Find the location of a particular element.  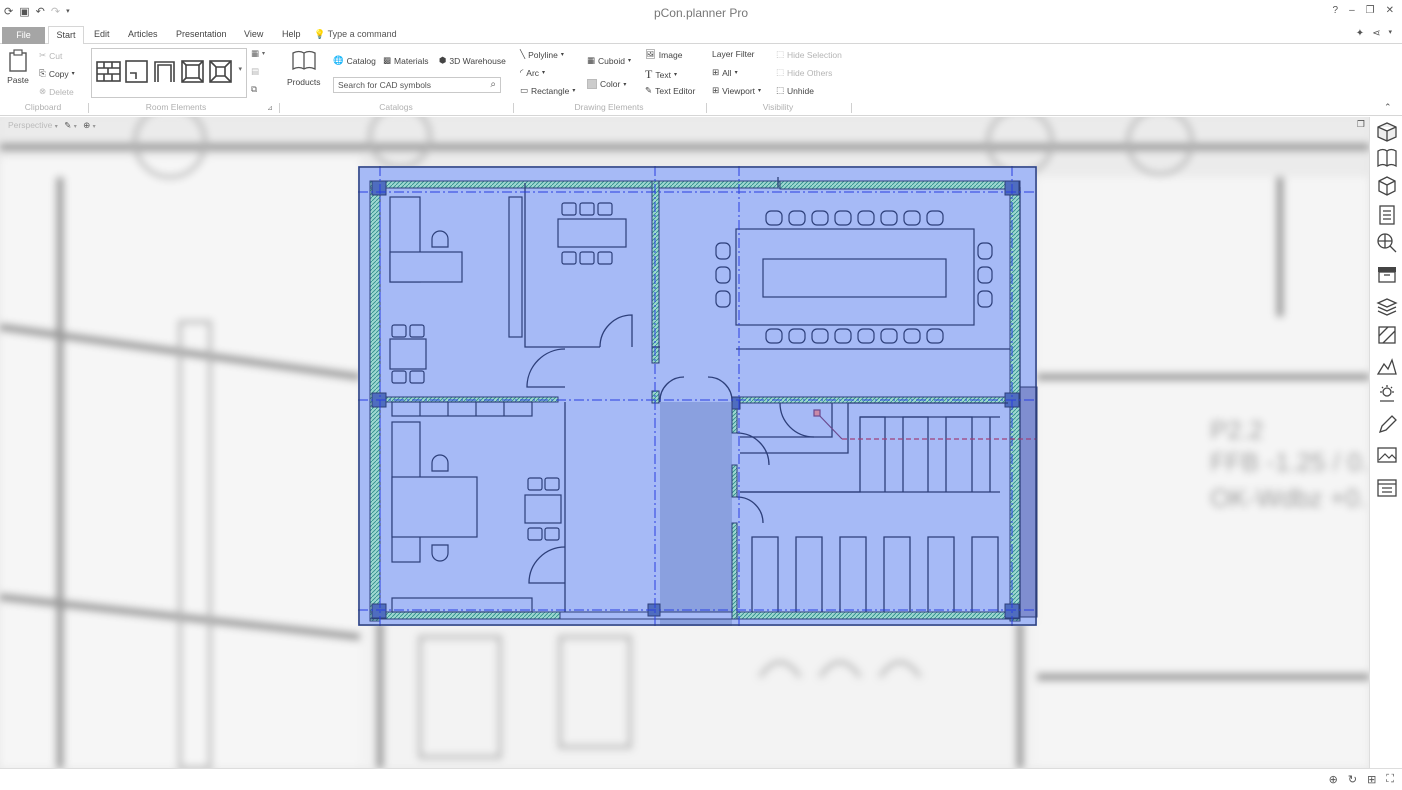

products-button: Products is located at coordinates (304, 68).